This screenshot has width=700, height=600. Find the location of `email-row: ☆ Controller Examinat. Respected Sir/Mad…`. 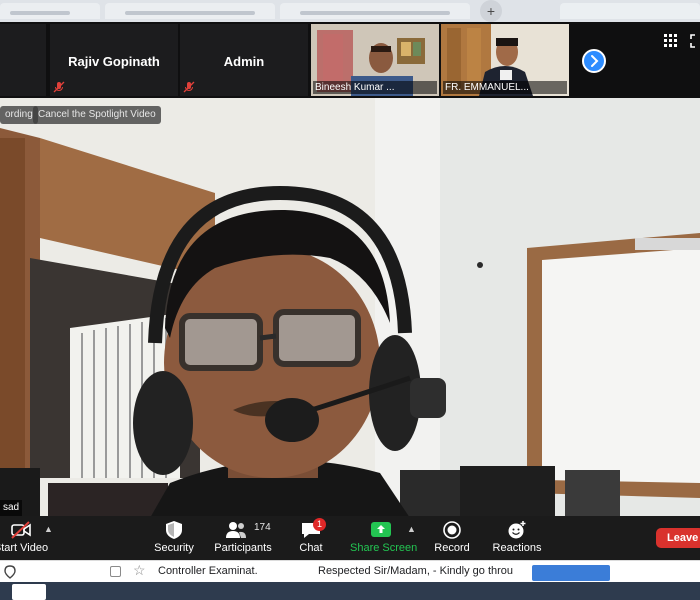

email-row: ☆ Controller Examinat. Respected Sir/Mad… is located at coordinates (350, 571).